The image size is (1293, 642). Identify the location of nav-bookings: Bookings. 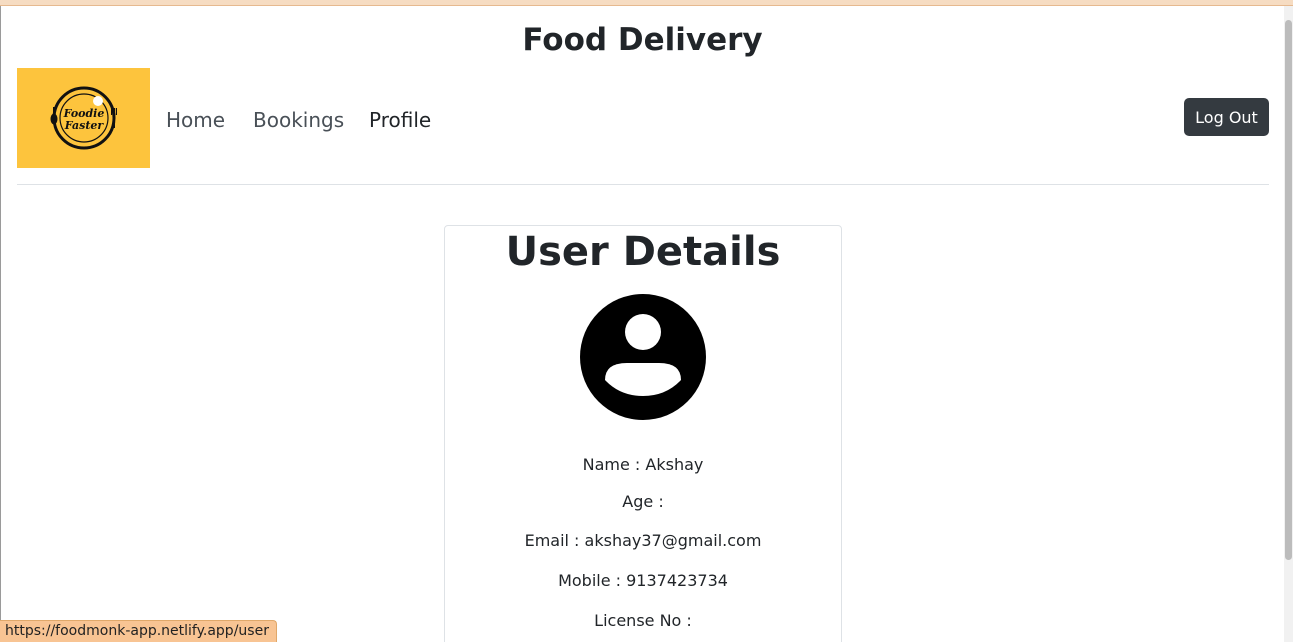
(298, 120).